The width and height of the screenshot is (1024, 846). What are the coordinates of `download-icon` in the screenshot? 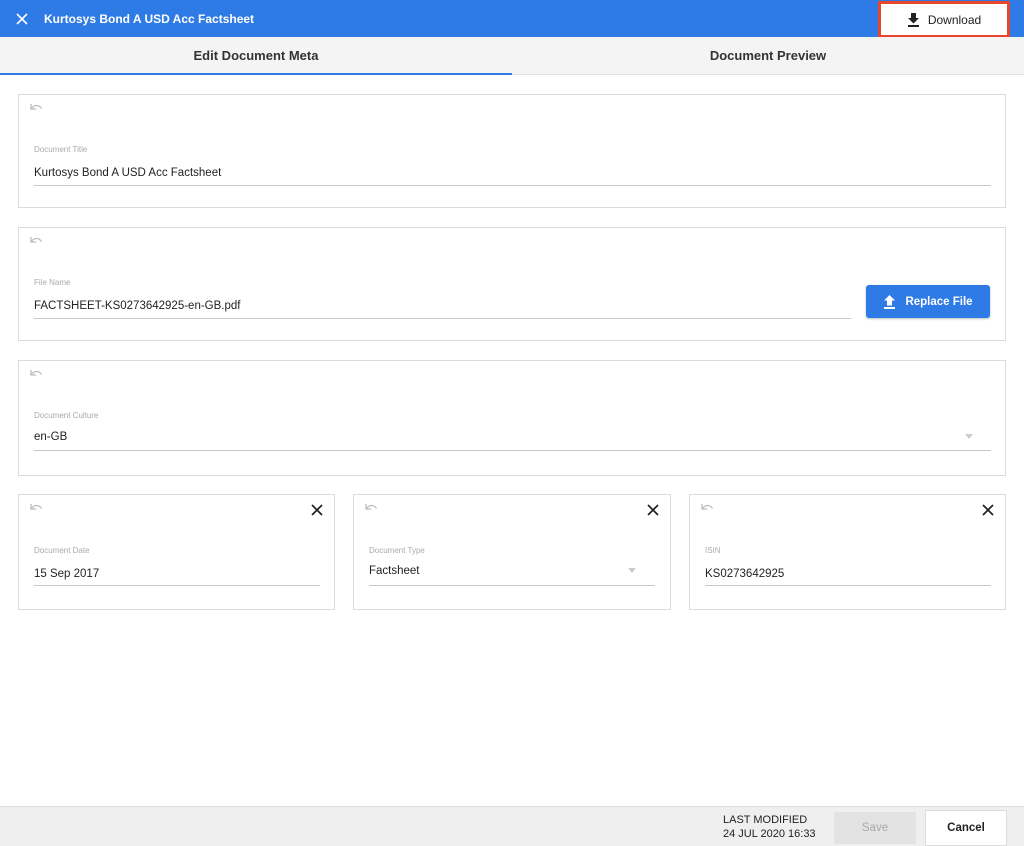 It's located at (913, 19).